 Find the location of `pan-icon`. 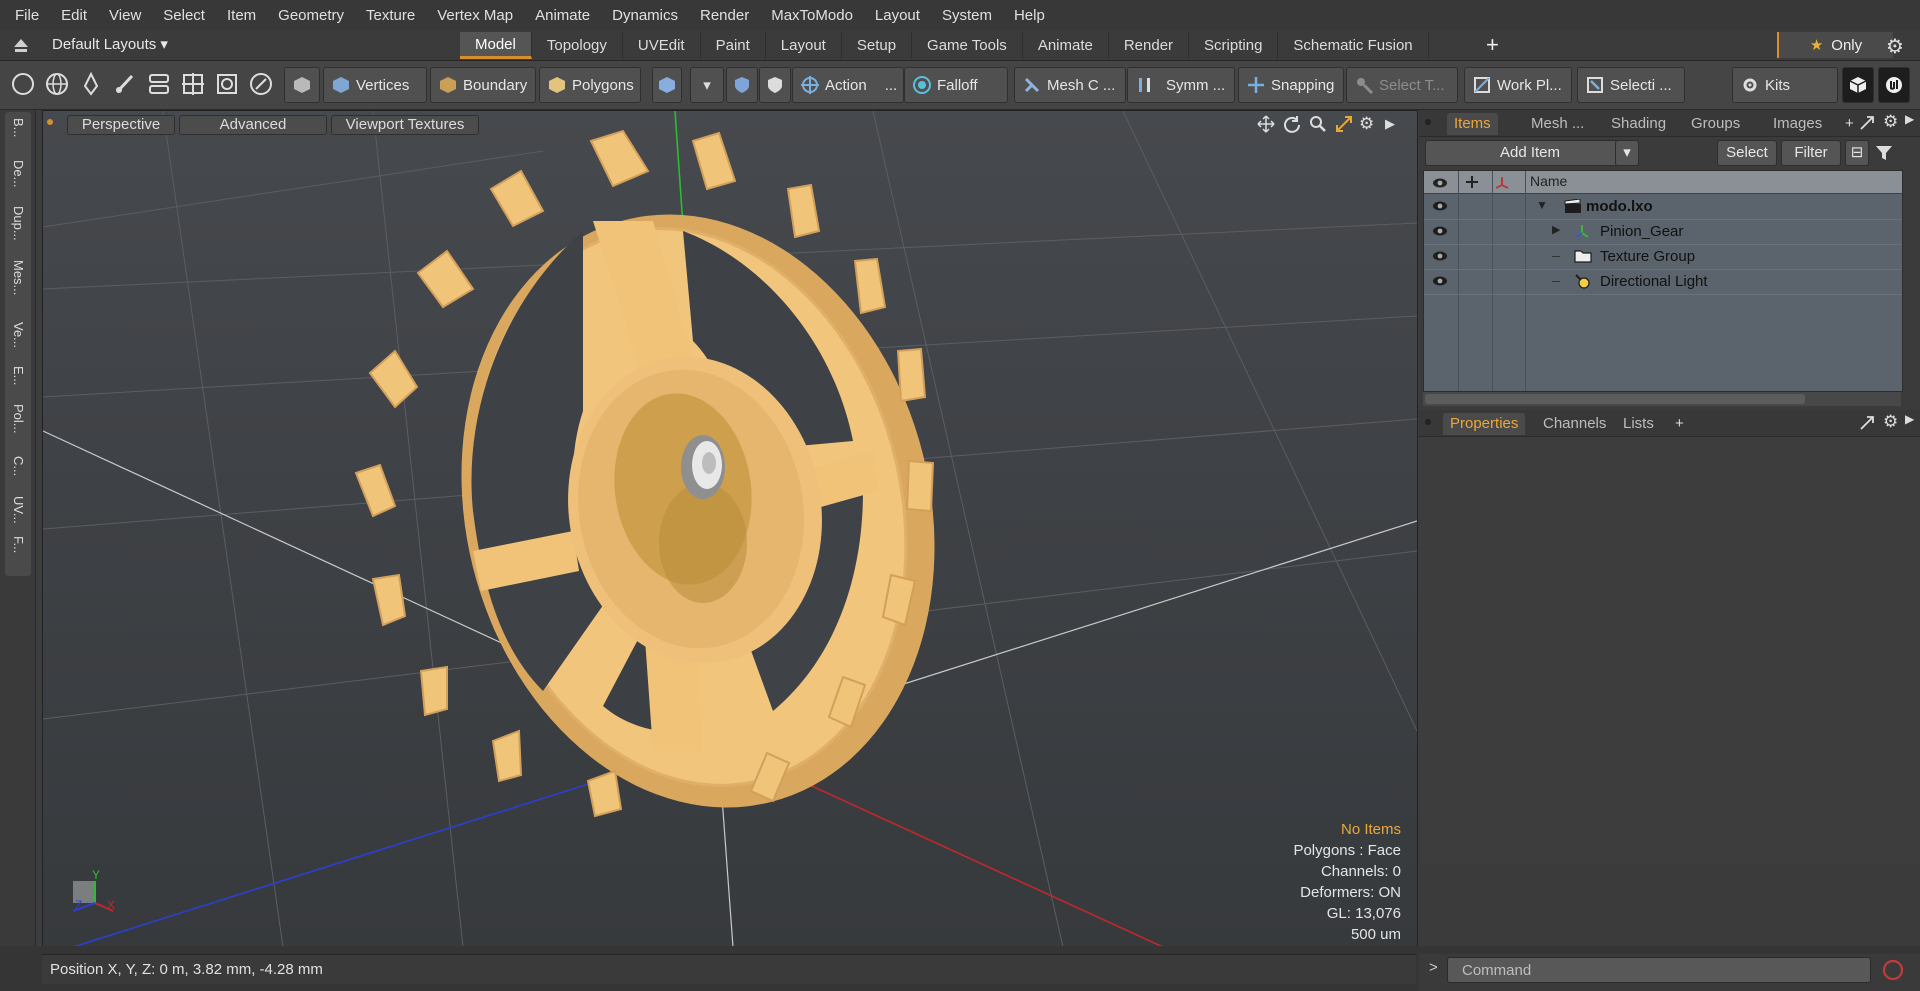

pan-icon is located at coordinates (1266, 124).